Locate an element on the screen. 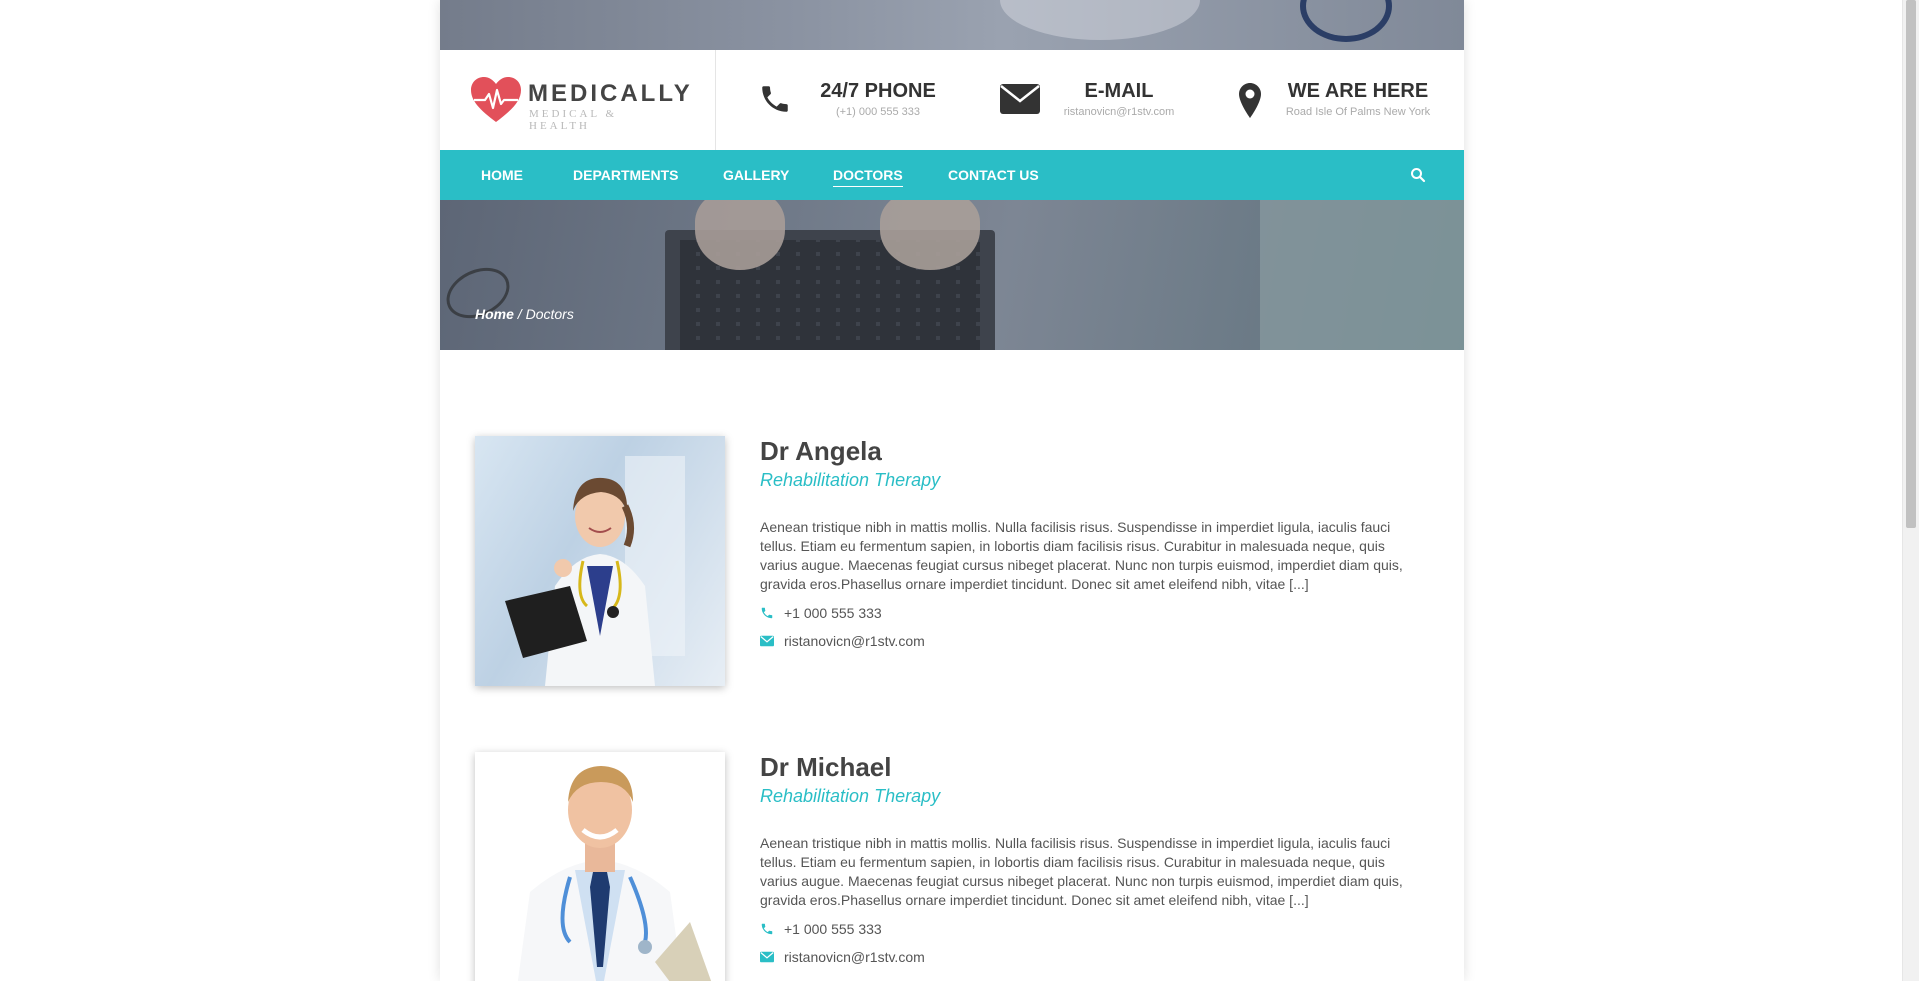 The image size is (1919, 981). phone-title: 24/7 PHONE is located at coordinates (878, 91).